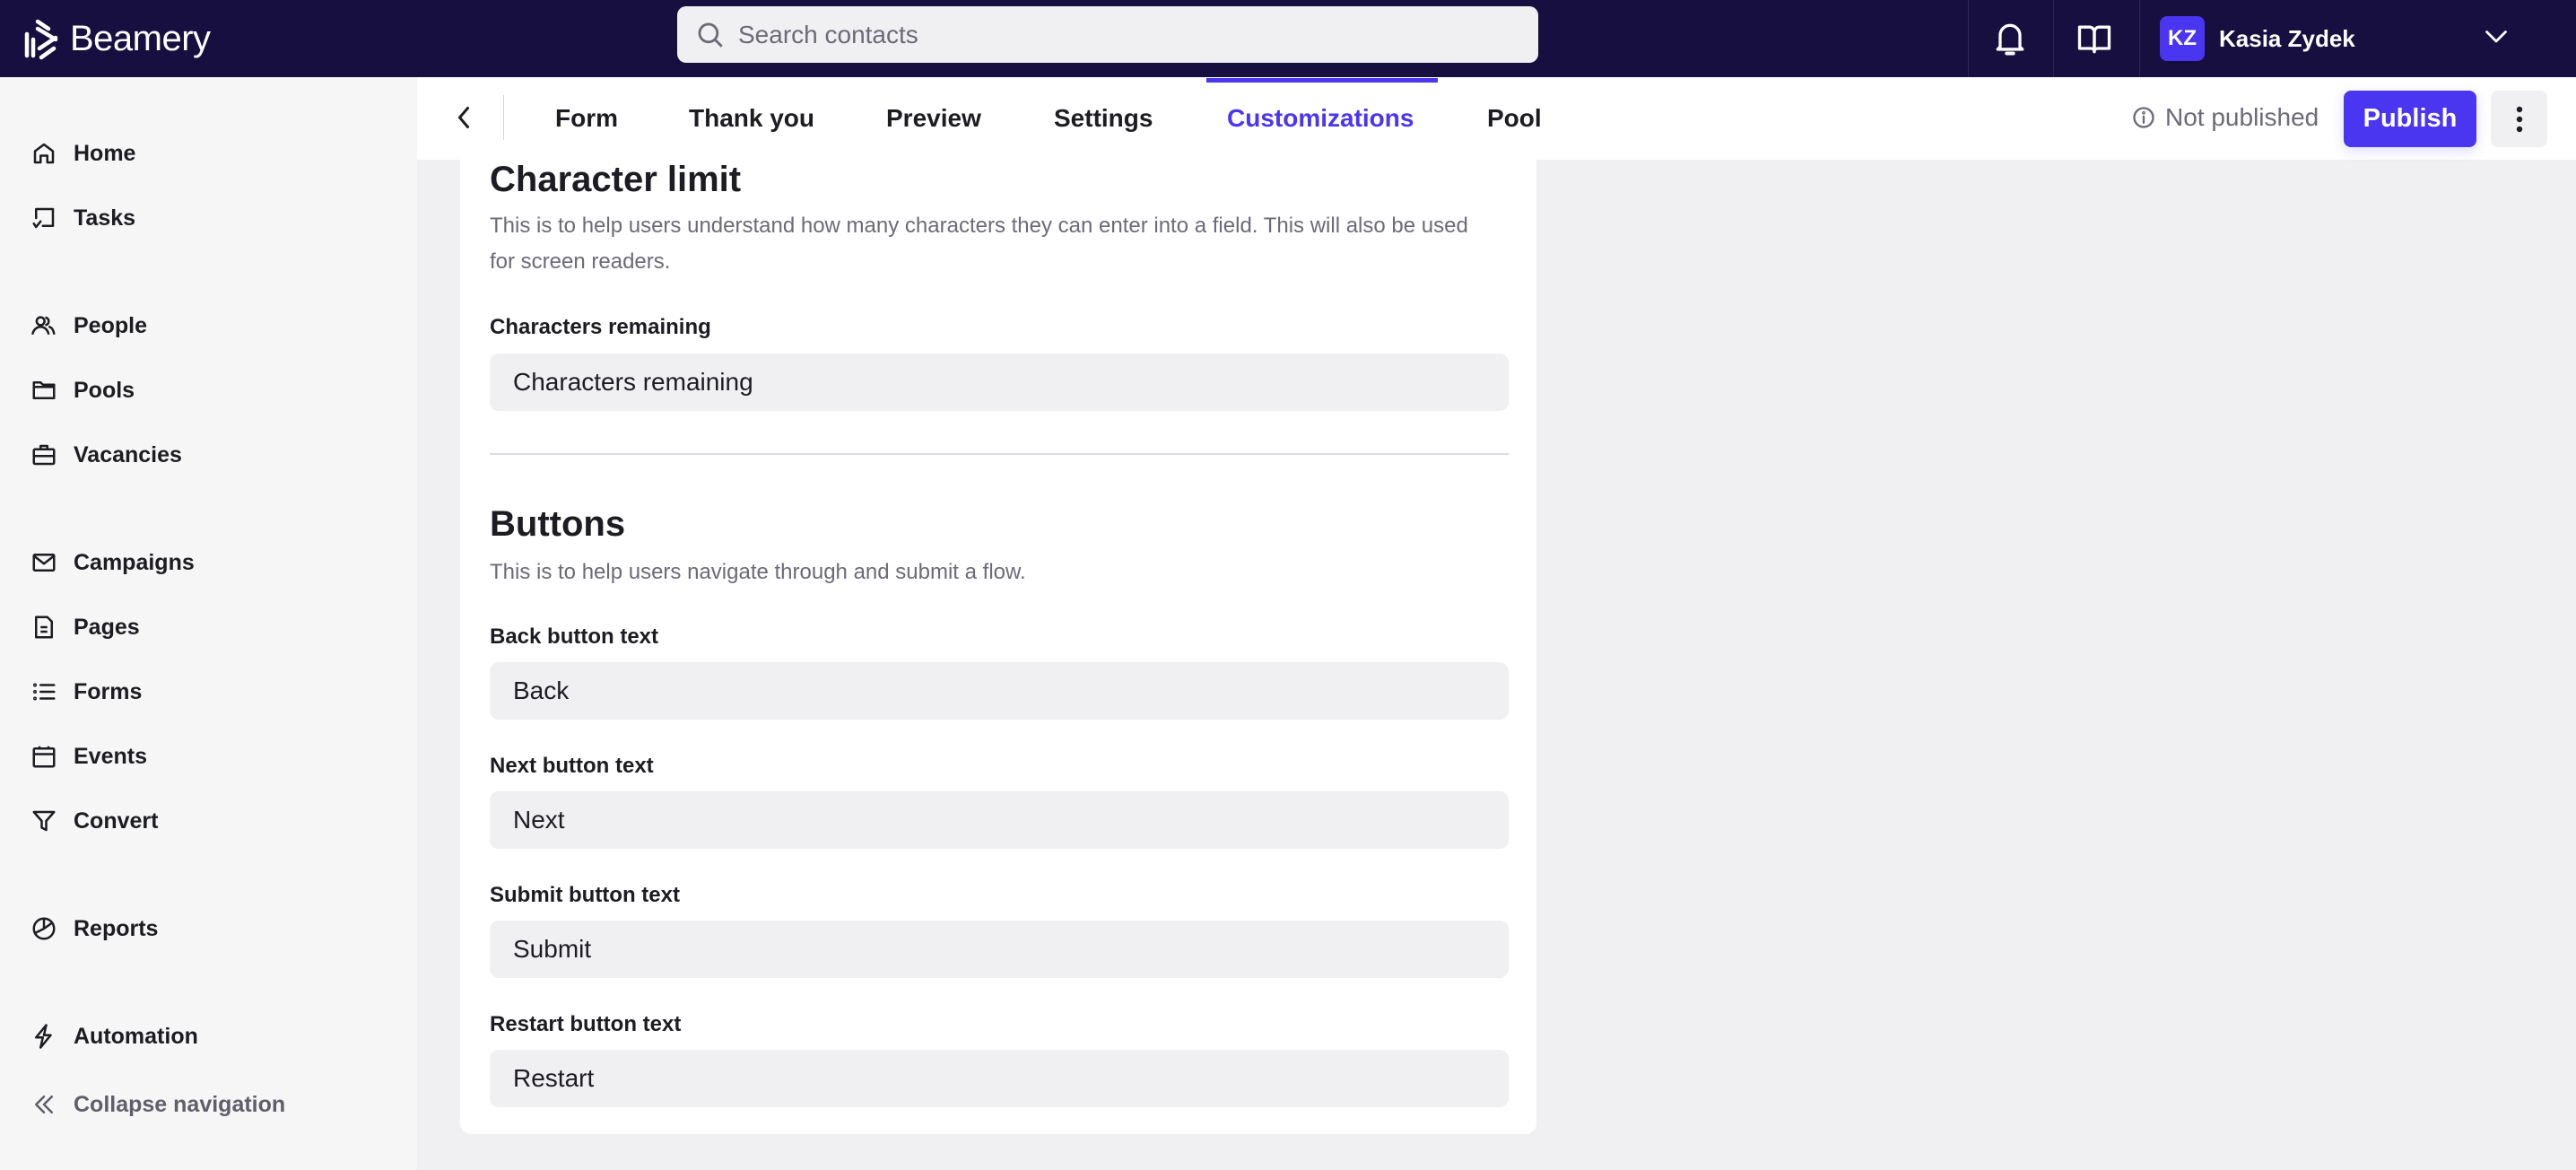 Image resolution: width=2576 pixels, height=1170 pixels. Describe the element at coordinates (104, 390) in the screenshot. I see `sidebar-item-label: Pools` at that location.